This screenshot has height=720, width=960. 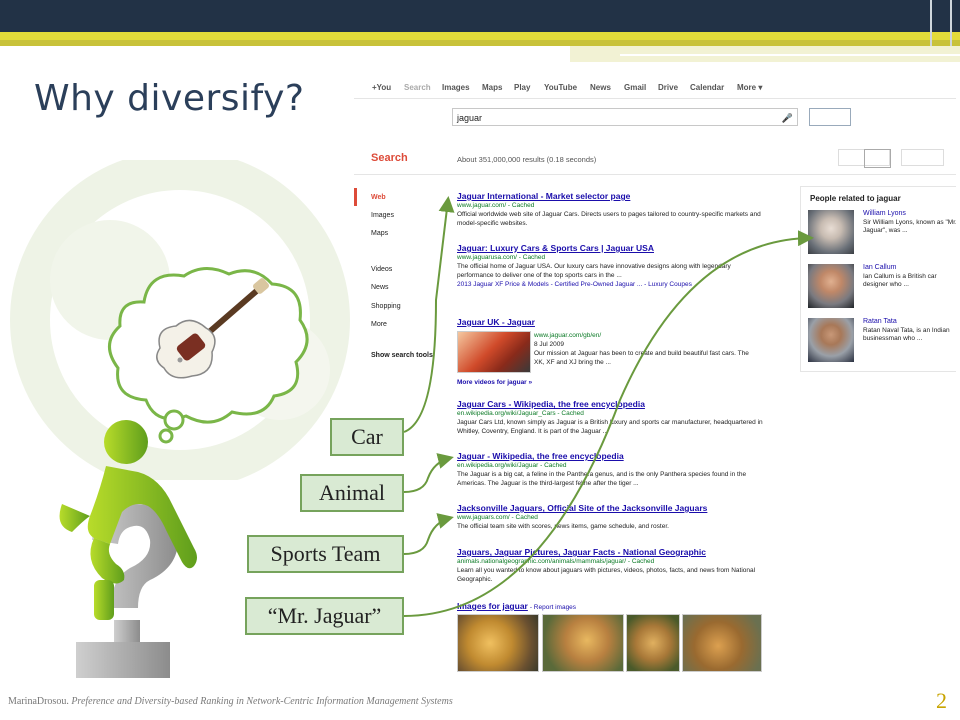 What do you see at coordinates (787, 118) in the screenshot?
I see `microphone-icon: 🎤` at bounding box center [787, 118].